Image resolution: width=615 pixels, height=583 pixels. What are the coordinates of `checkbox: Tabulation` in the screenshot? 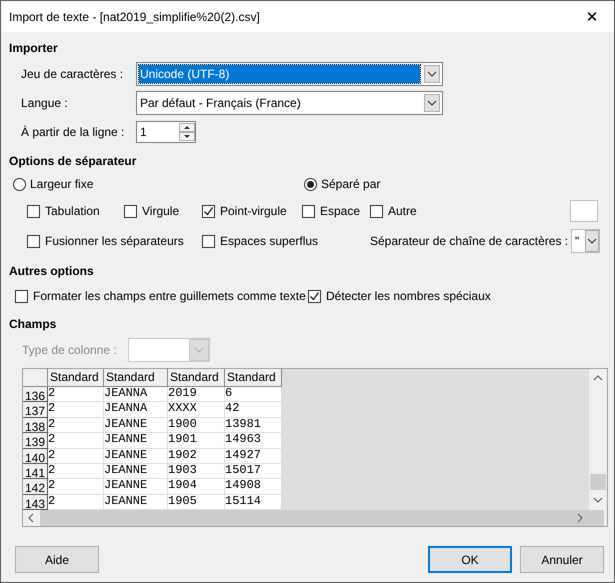 It's located at (75, 211).